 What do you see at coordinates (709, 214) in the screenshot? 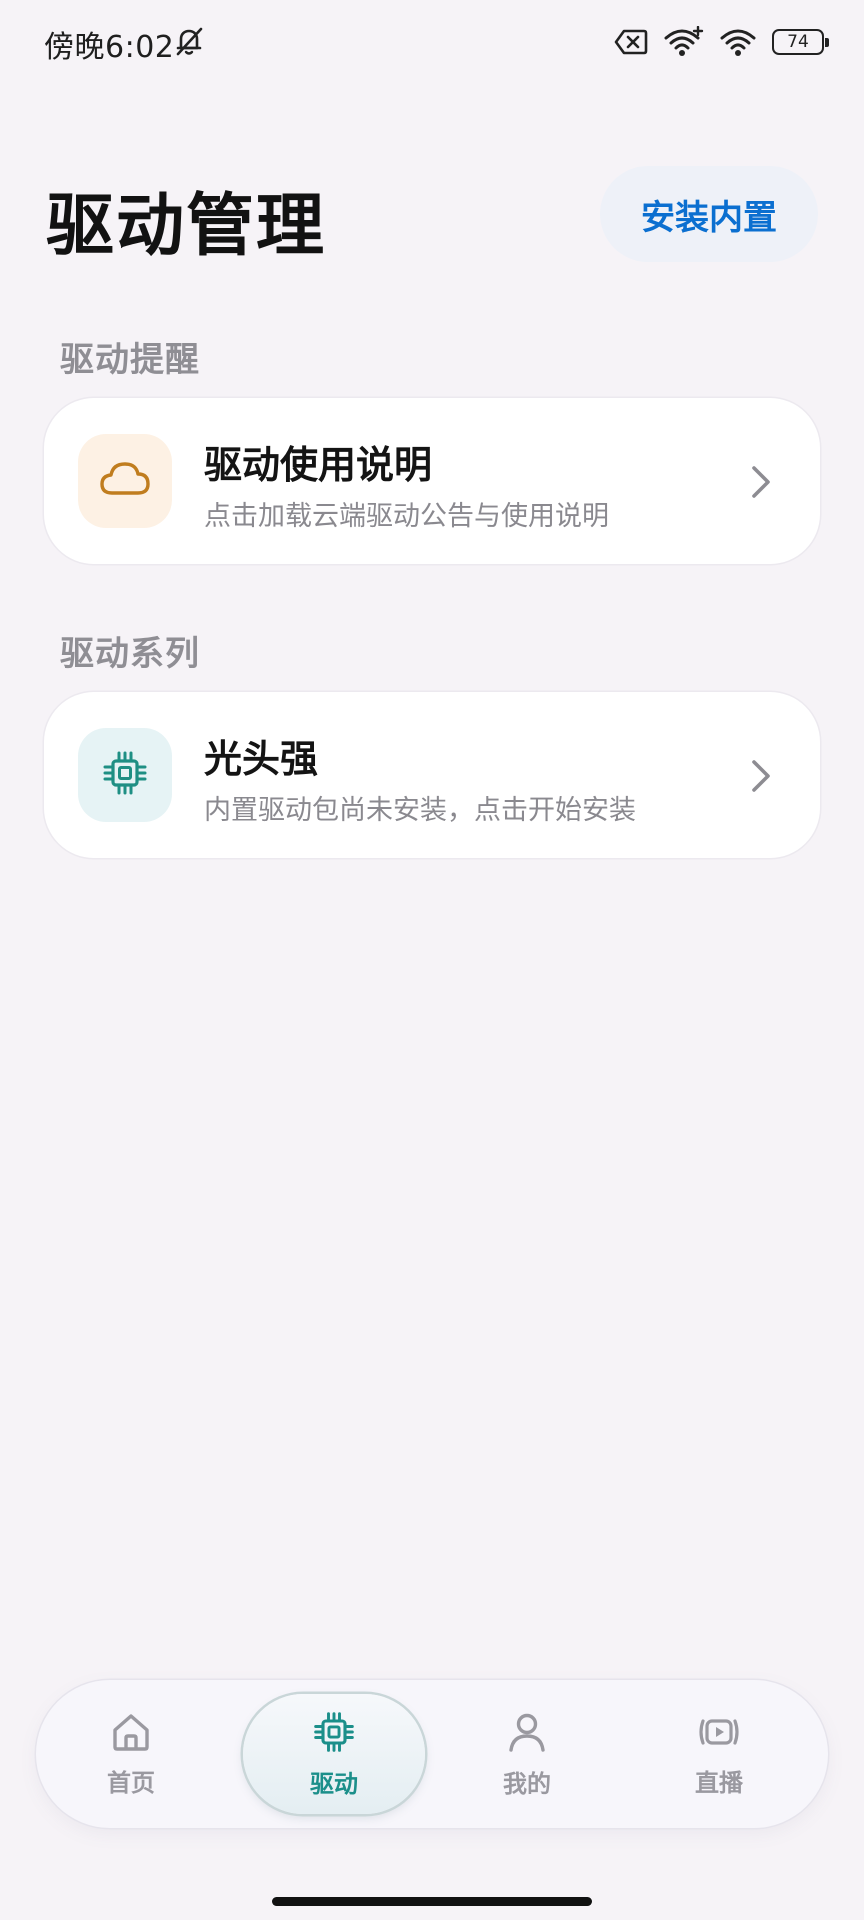
I see `install-builtin-button: 安装内置` at bounding box center [709, 214].